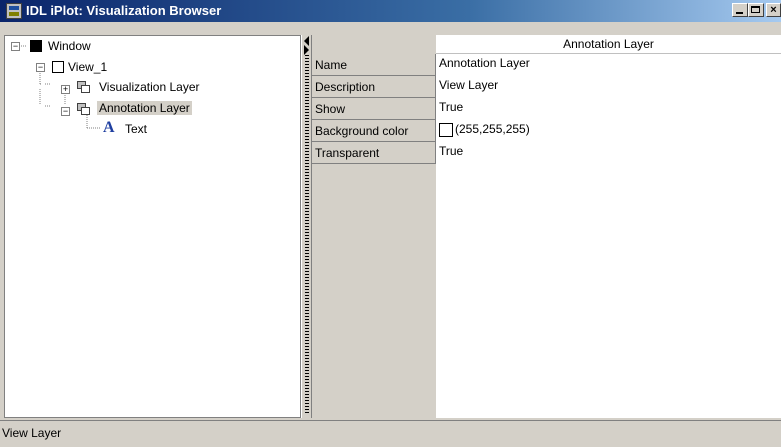 This screenshot has width=781, height=447. I want to click on property-row-show: Show True, so click(546, 109).